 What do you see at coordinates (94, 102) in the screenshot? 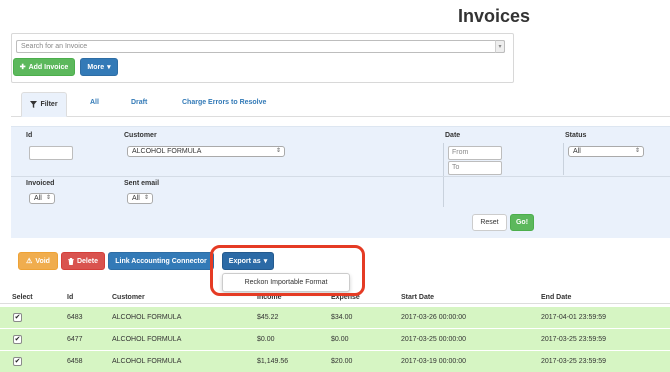
I see `tab-all: All` at bounding box center [94, 102].